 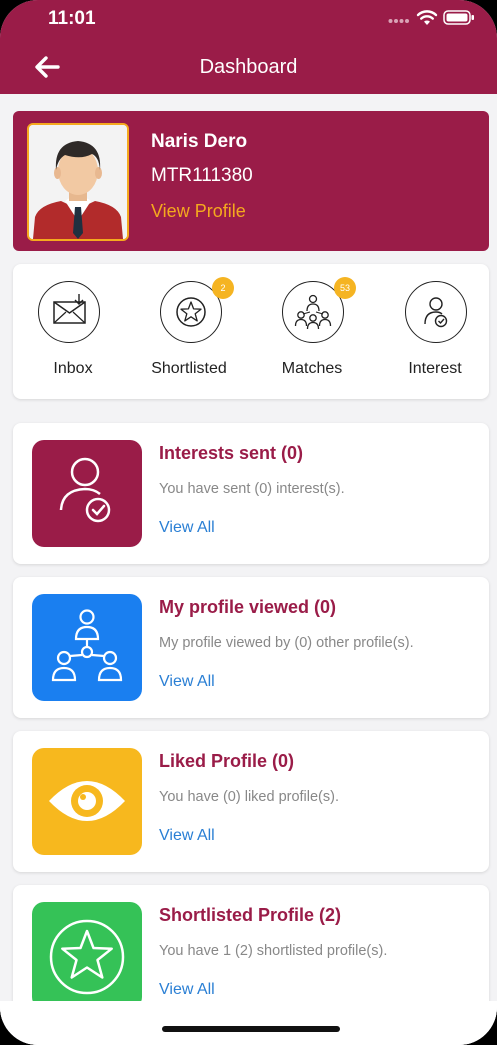 I want to click on card-title: Shortlisted Profile (2), so click(x=250, y=915).